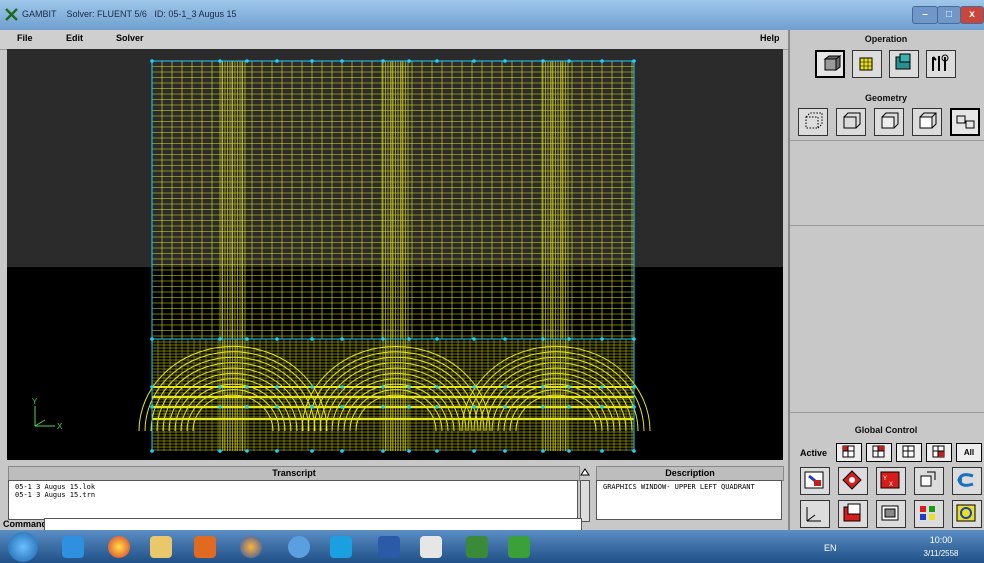 The height and width of the screenshot is (563, 984). I want to click on shade-button, so click(891, 514).